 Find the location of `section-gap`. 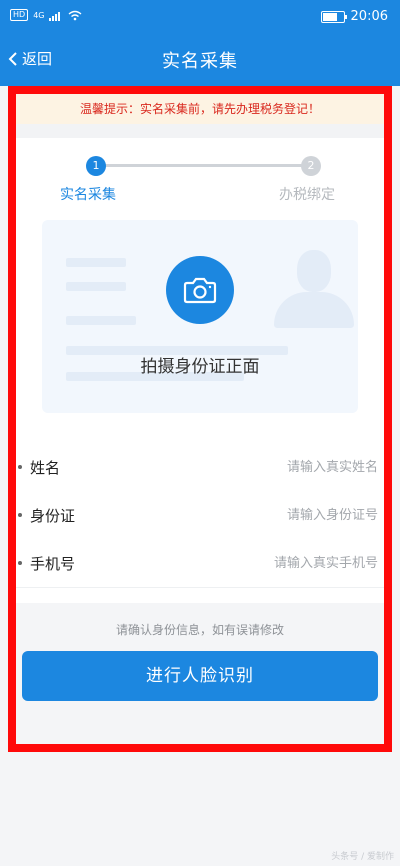

section-gap is located at coordinates (200, 131).